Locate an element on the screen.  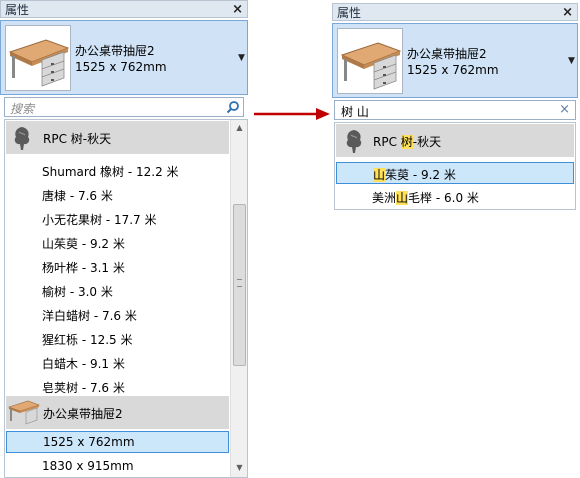
search-icon is located at coordinates (233, 108).